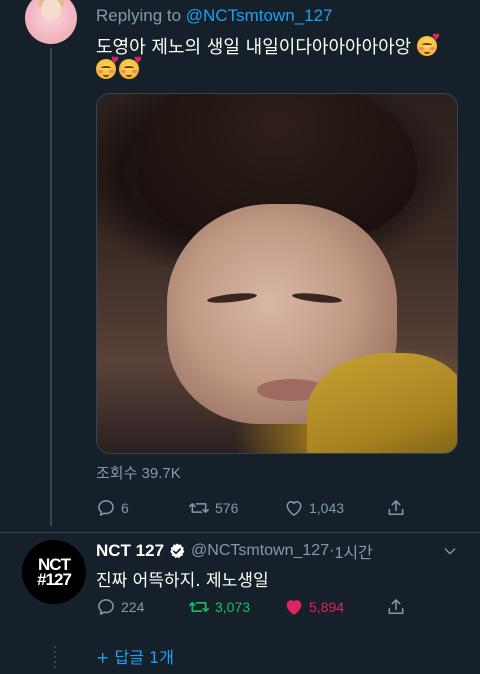 Image resolution: width=480 pixels, height=674 pixels. What do you see at coordinates (138, 473) in the screenshot?
I see `view-count: 조회수 39.7K` at bounding box center [138, 473].